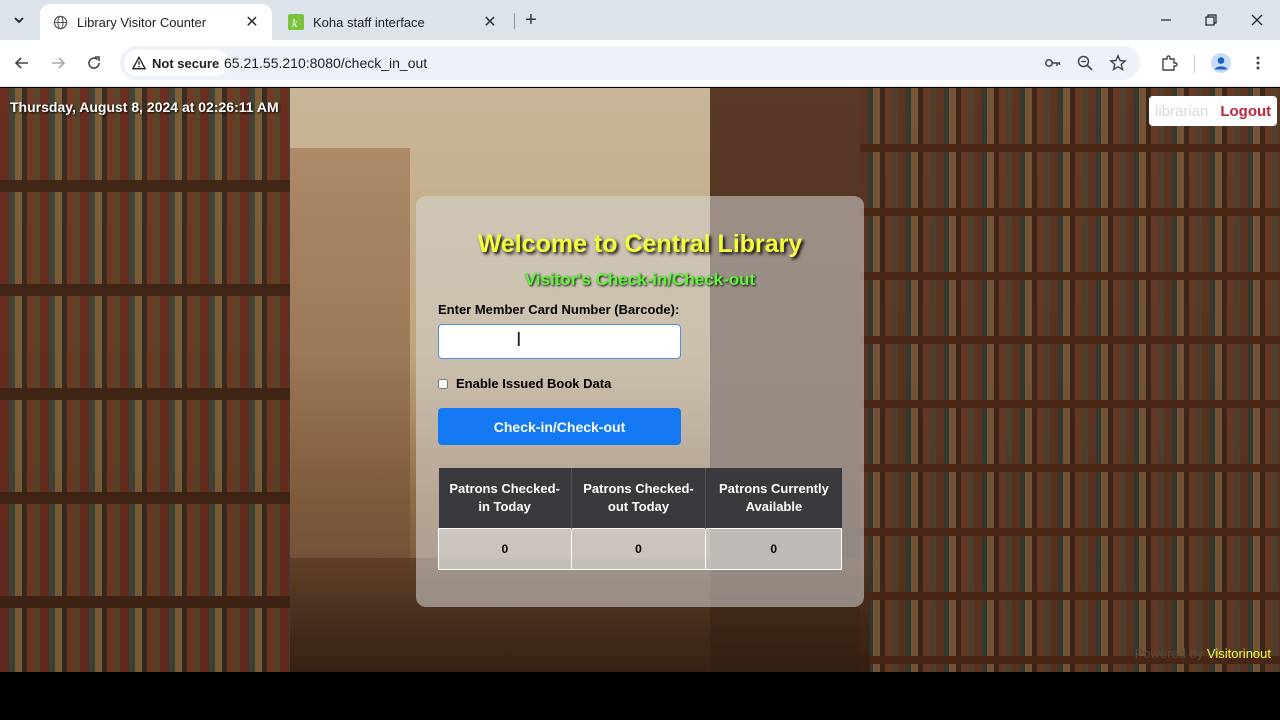 This screenshot has height=720, width=1280. What do you see at coordinates (505, 548) in the screenshot?
I see `value-checked-in: 0` at bounding box center [505, 548].